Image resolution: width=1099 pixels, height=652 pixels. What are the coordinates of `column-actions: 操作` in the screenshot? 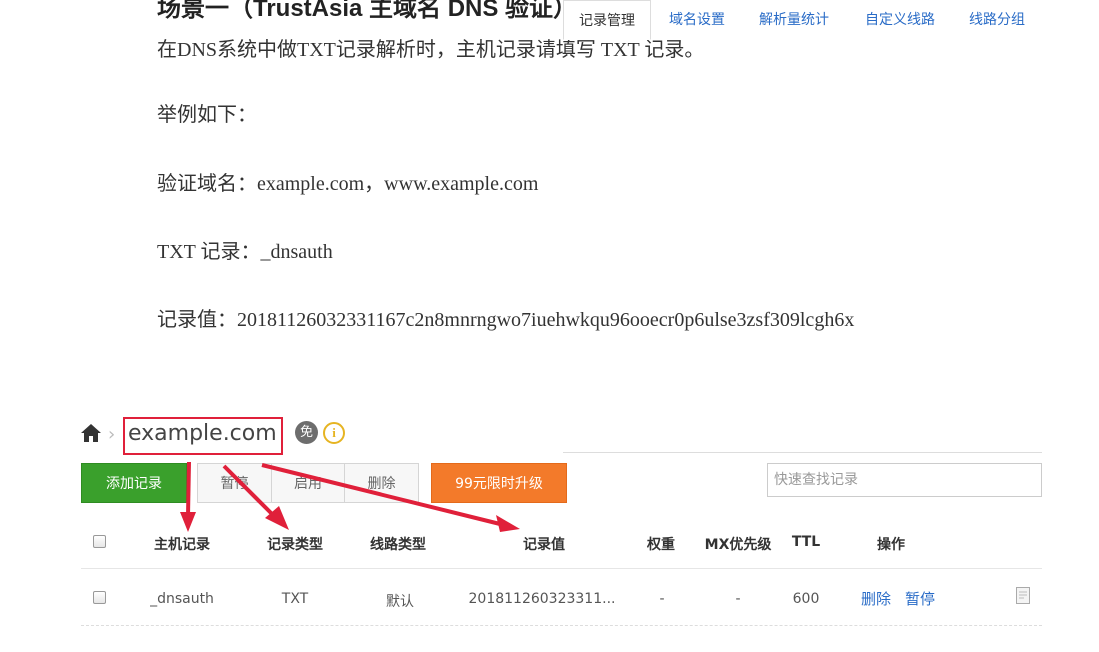 It's located at (891, 545).